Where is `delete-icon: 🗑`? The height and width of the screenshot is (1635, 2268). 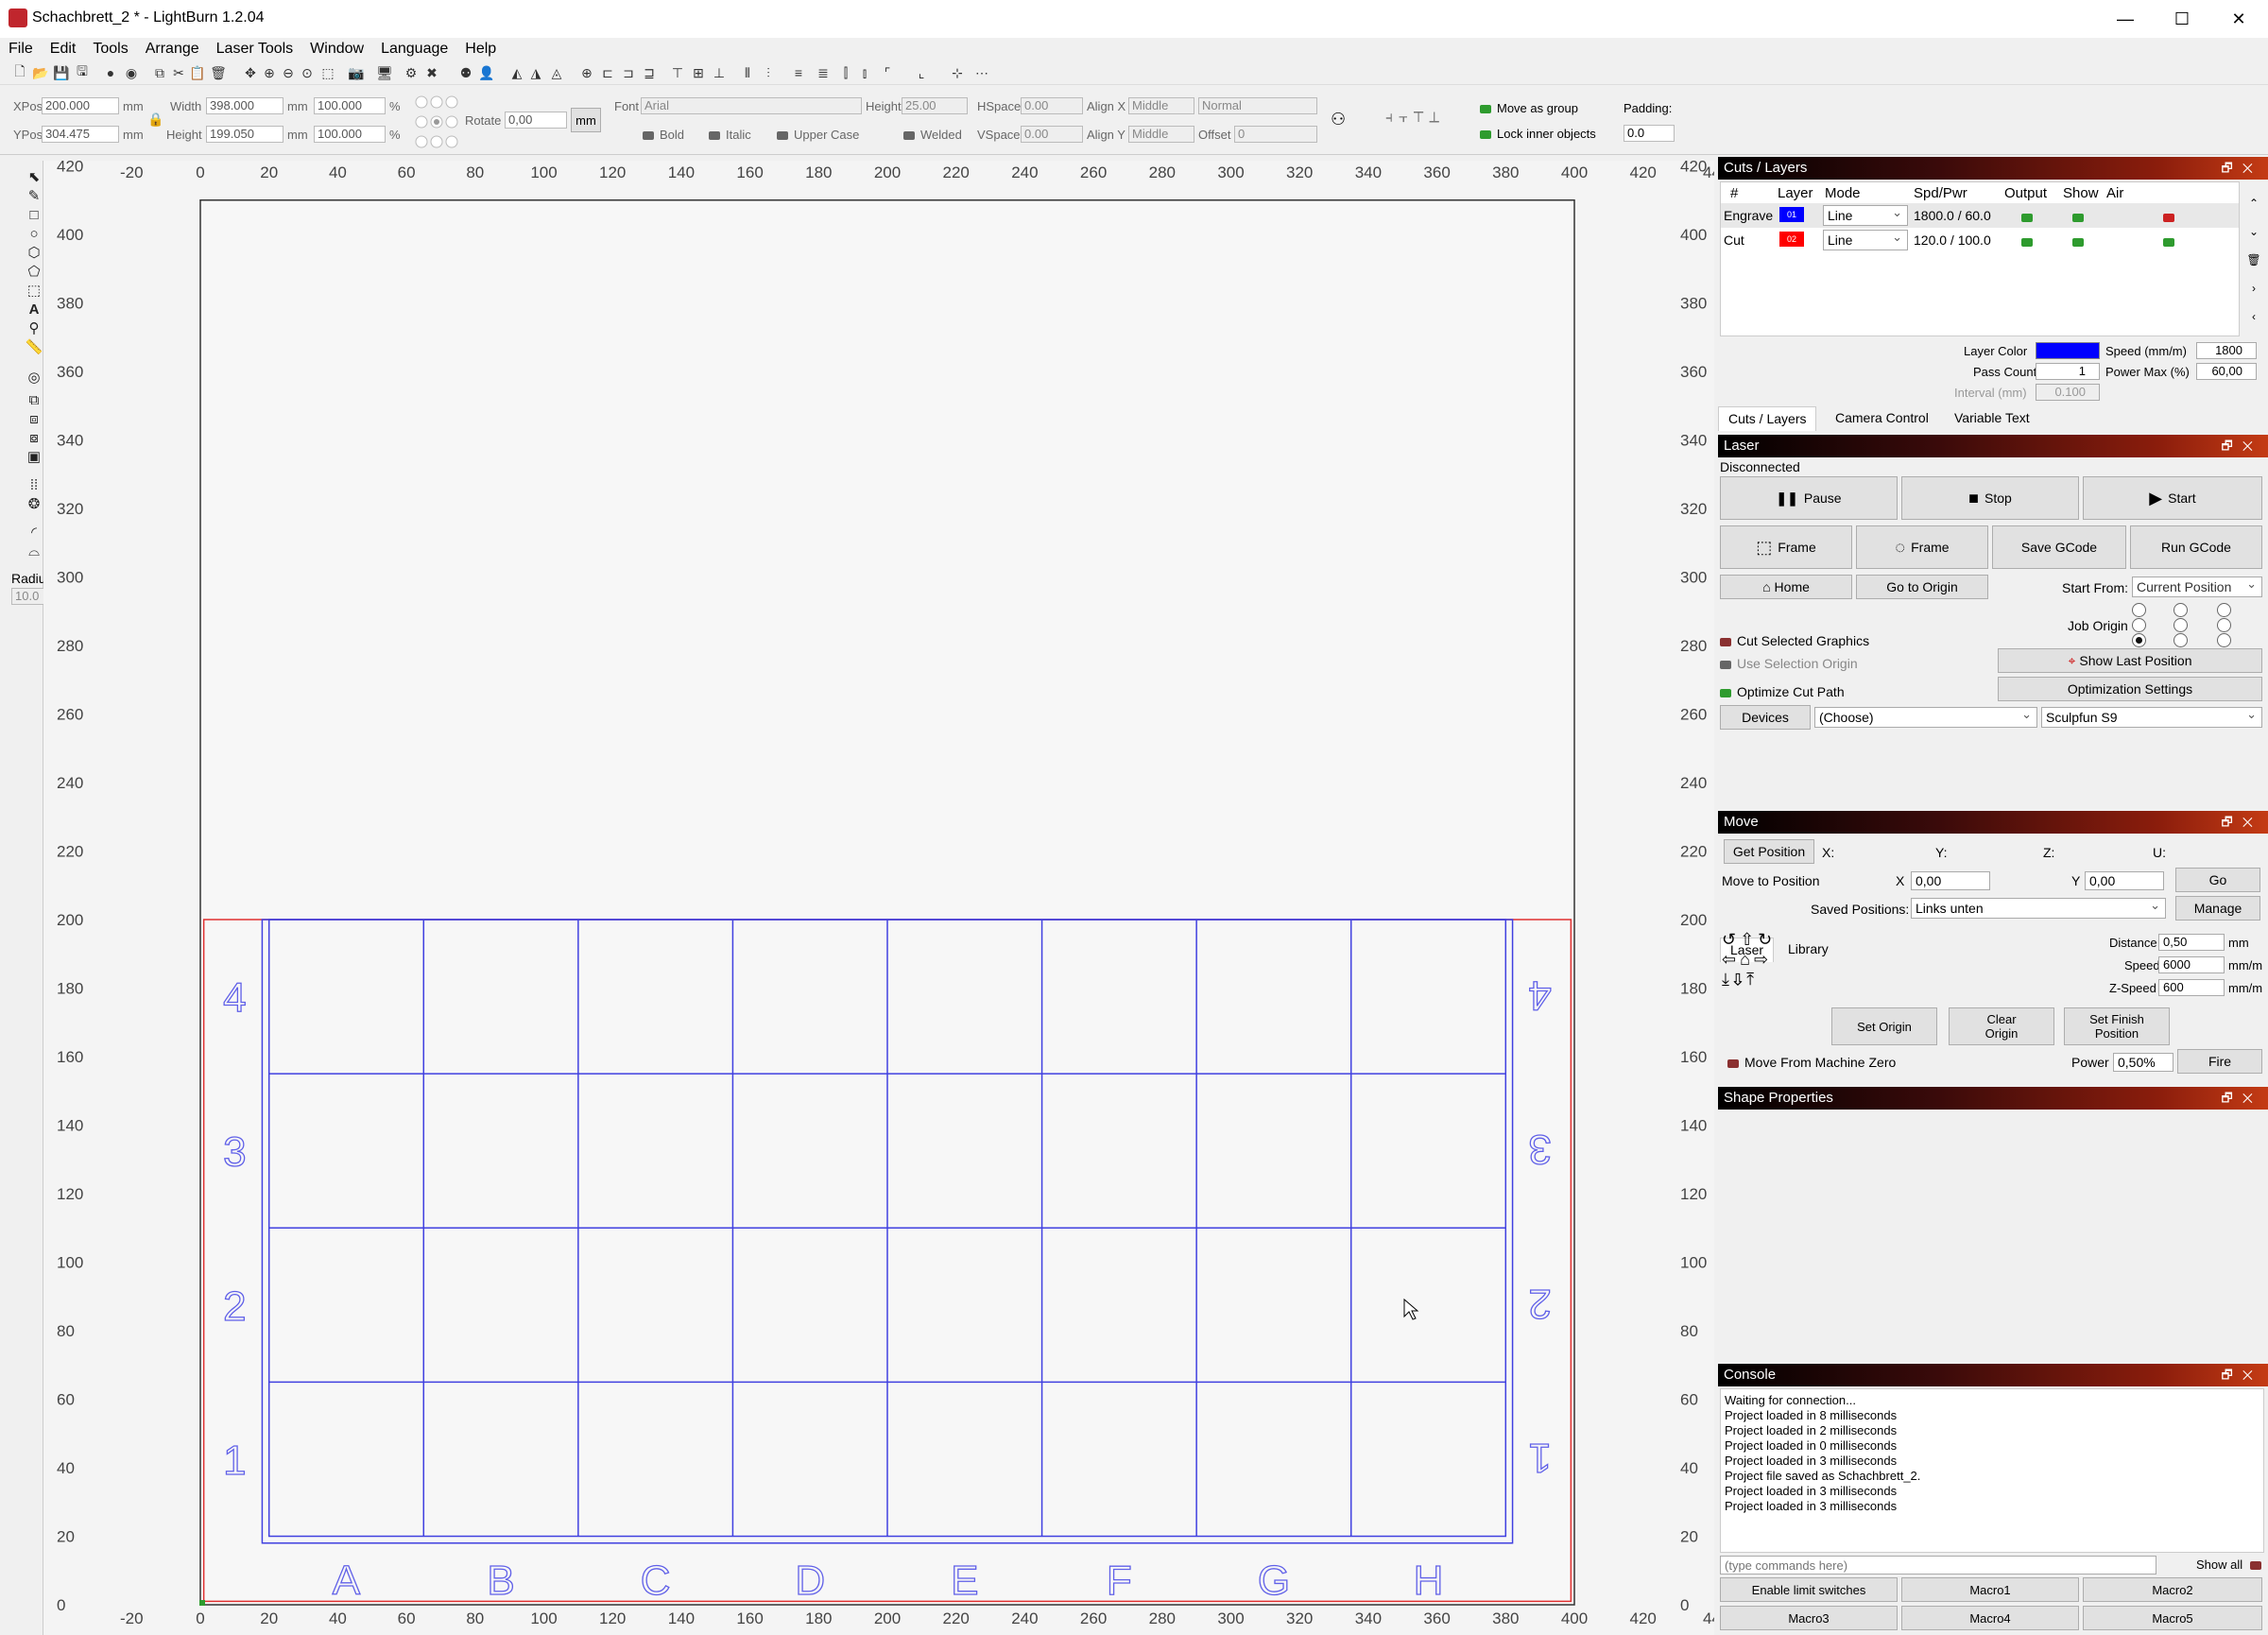
delete-icon: 🗑 is located at coordinates (218, 73).